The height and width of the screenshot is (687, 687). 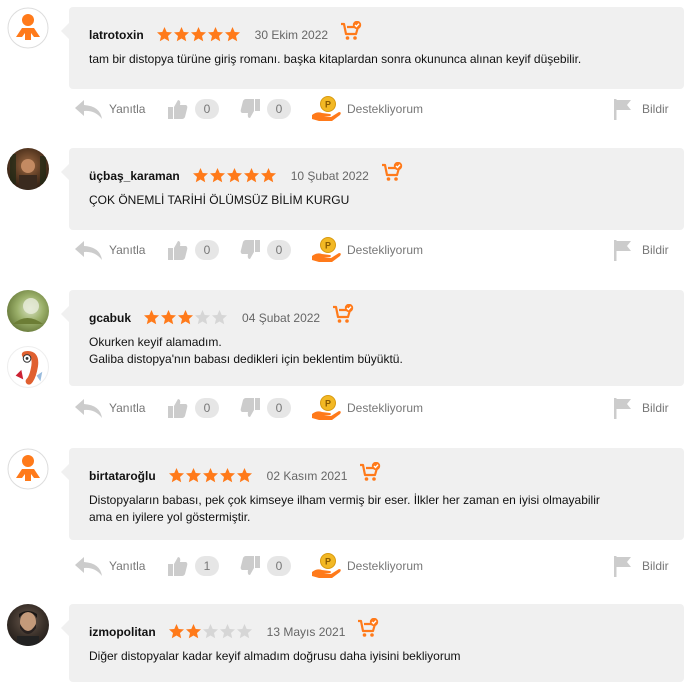 What do you see at coordinates (281, 317) in the screenshot?
I see `review-date: 04 Şubat 2022` at bounding box center [281, 317].